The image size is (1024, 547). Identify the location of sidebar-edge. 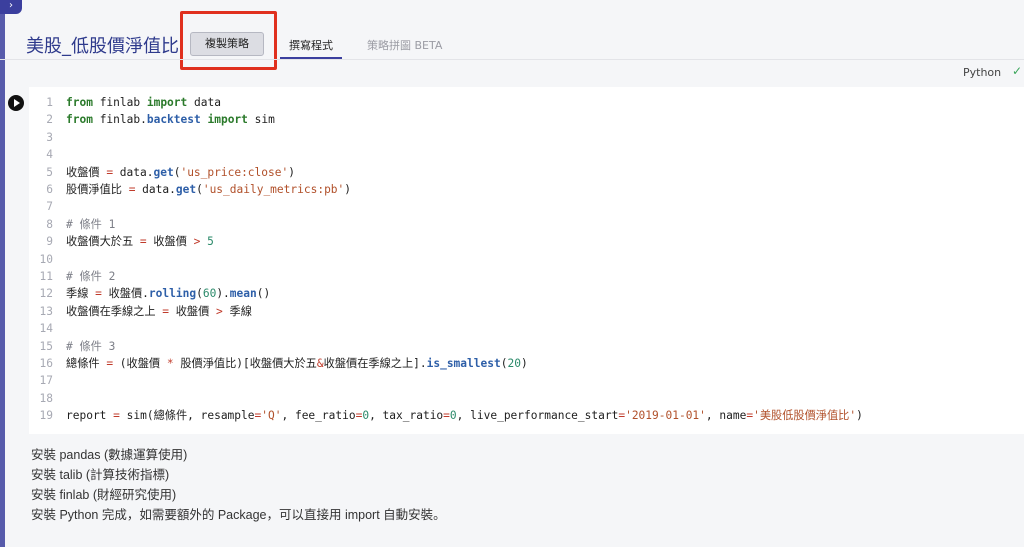
(2, 273).